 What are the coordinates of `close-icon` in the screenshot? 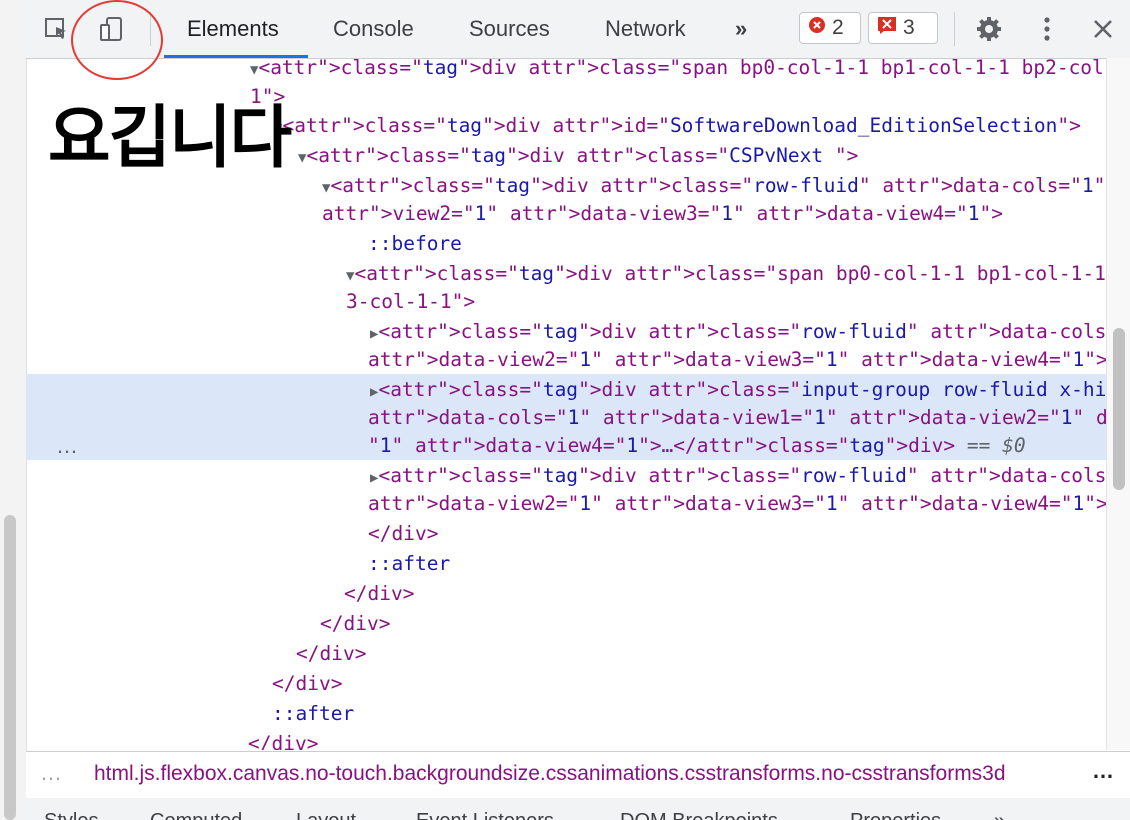 It's located at (1103, 29).